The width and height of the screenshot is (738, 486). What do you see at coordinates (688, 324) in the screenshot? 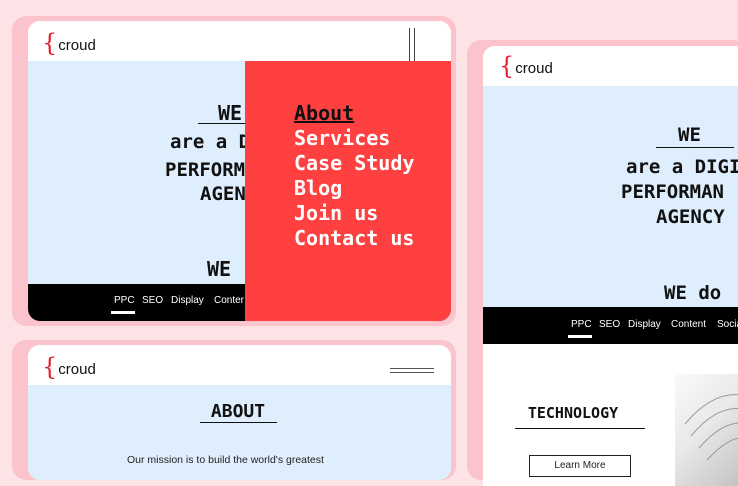
I see `nav-content: Content` at bounding box center [688, 324].